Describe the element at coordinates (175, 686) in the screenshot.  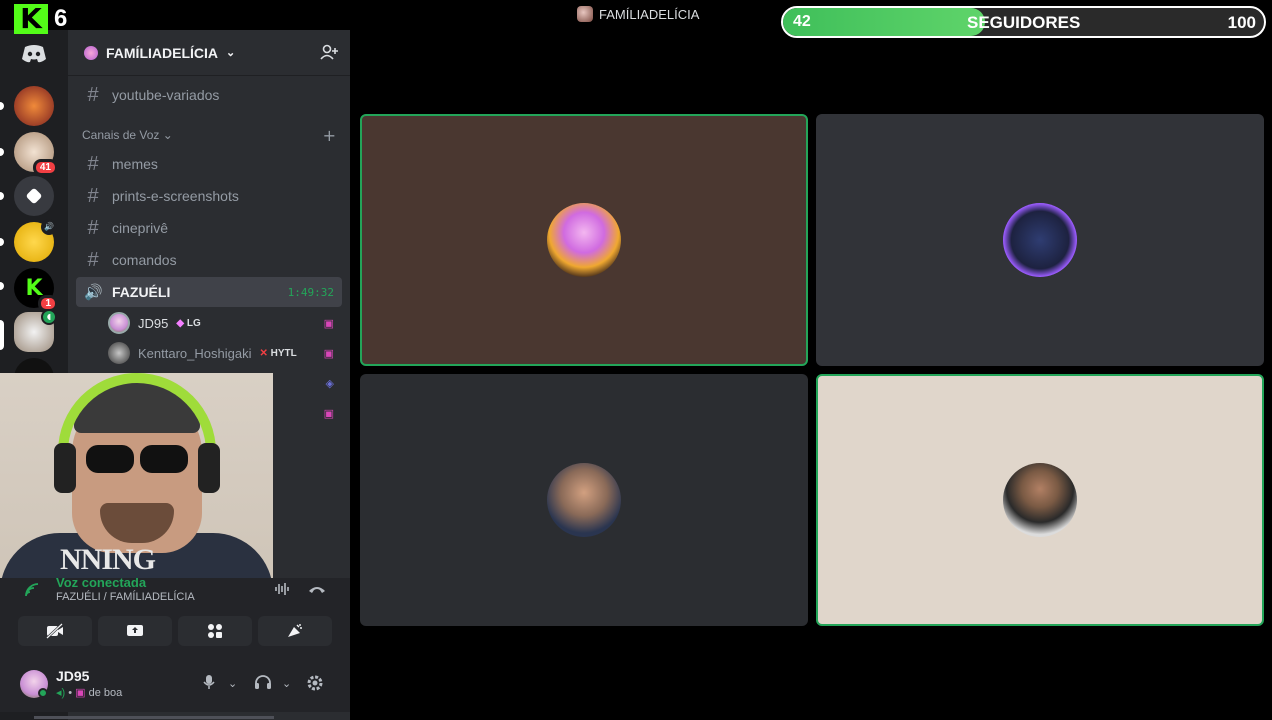
I see `user-panel: JD95 ◂) • ▣ de boa ⌄ ⌄` at that location.